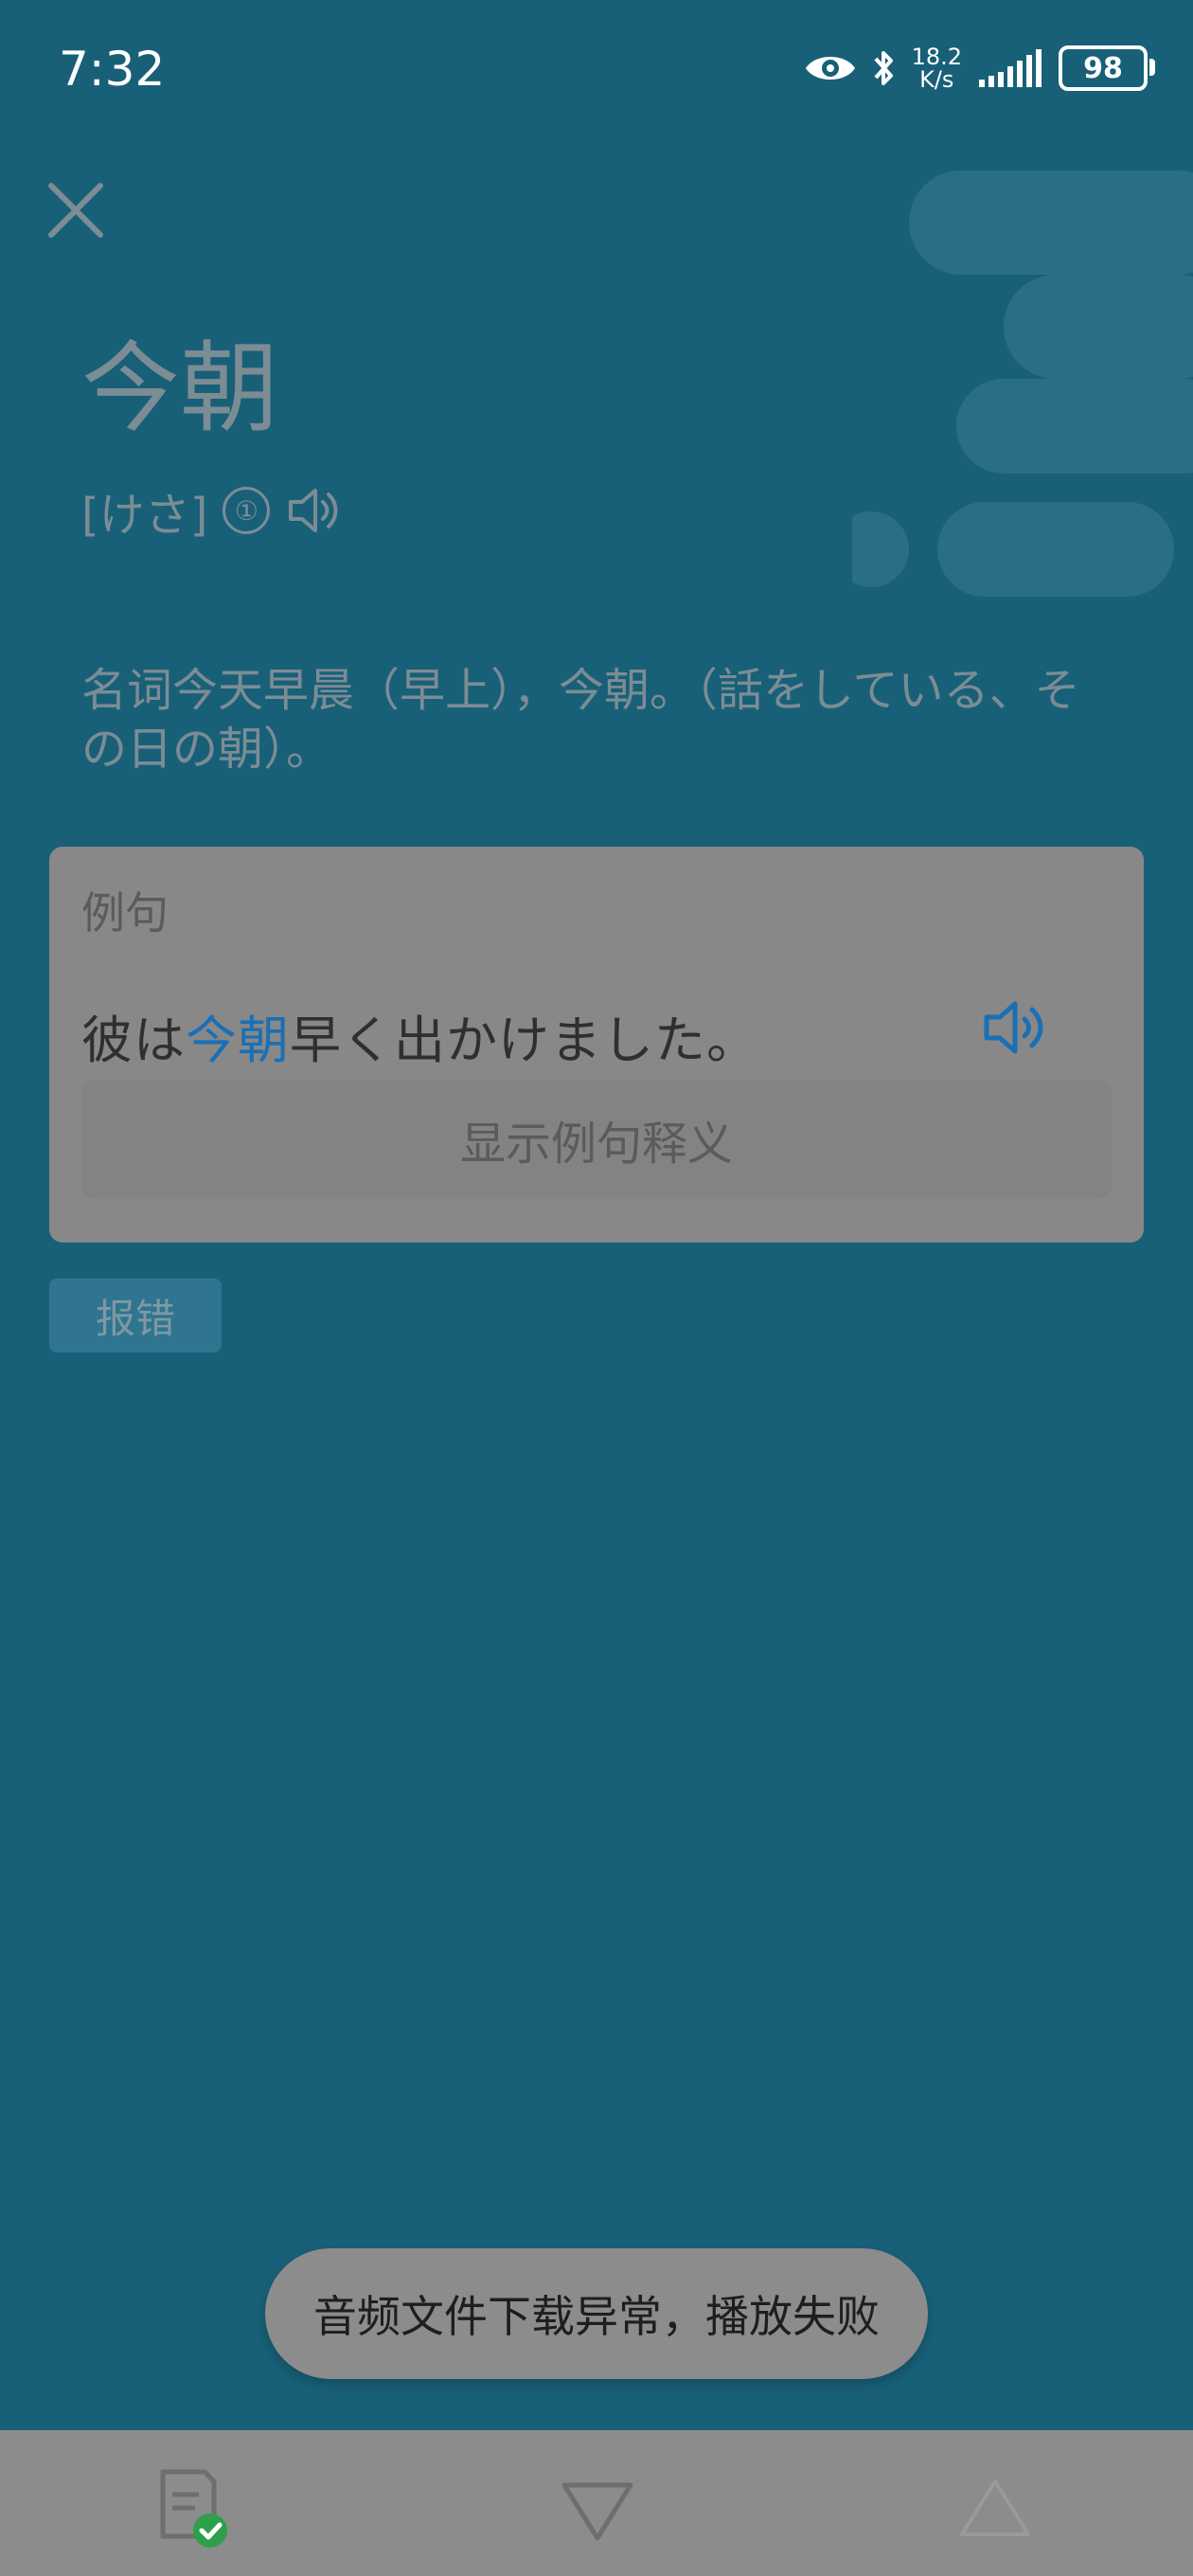  Describe the element at coordinates (936, 79) in the screenshot. I see `net-speed-unit: K/s` at that location.